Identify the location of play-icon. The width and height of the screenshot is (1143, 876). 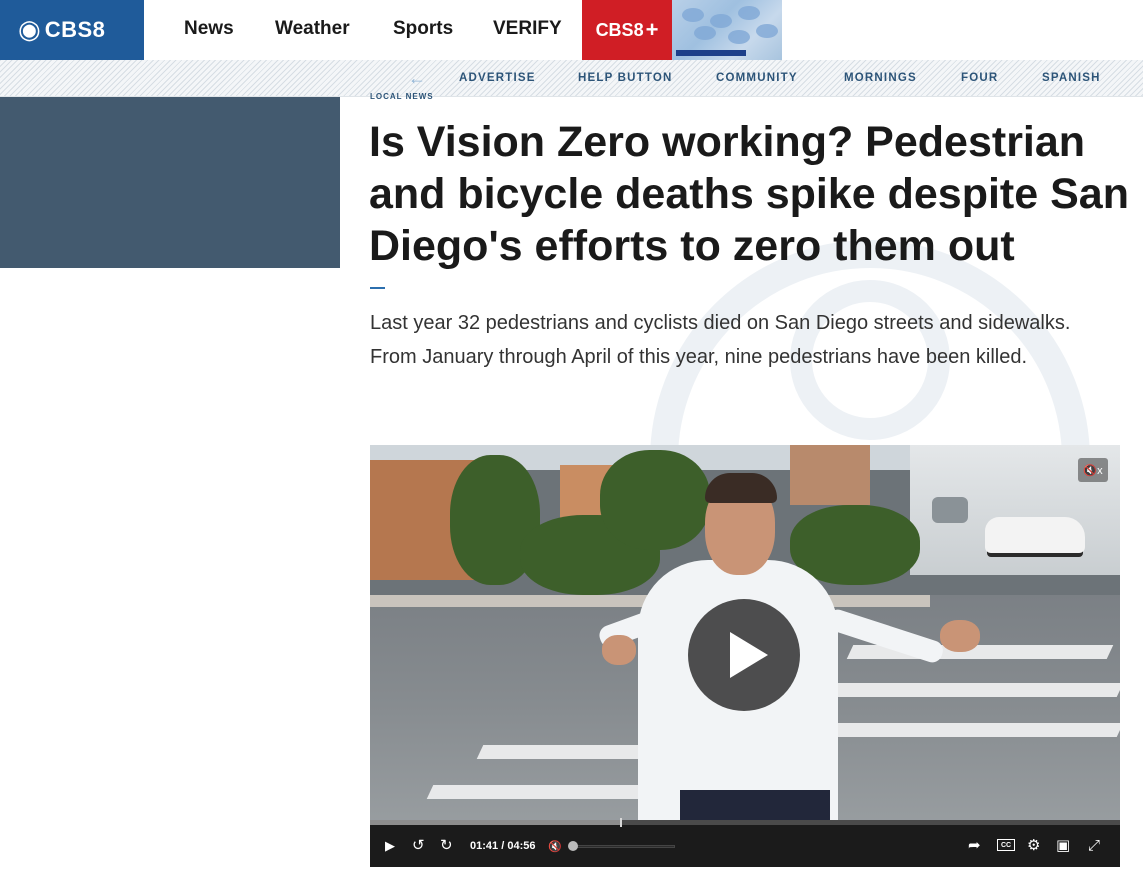
(749, 655).